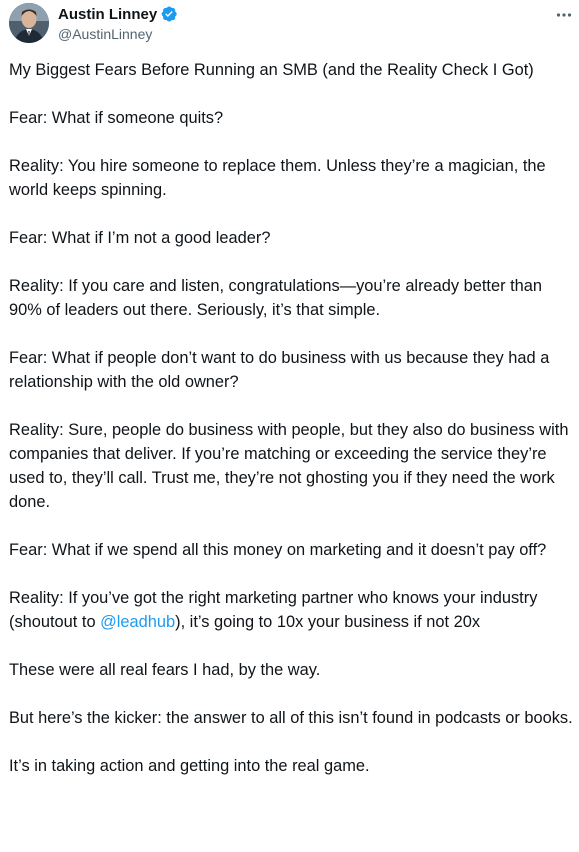 The image size is (579, 852). Describe the element at coordinates (564, 15) in the screenshot. I see `more-horizontal-icon` at that location.